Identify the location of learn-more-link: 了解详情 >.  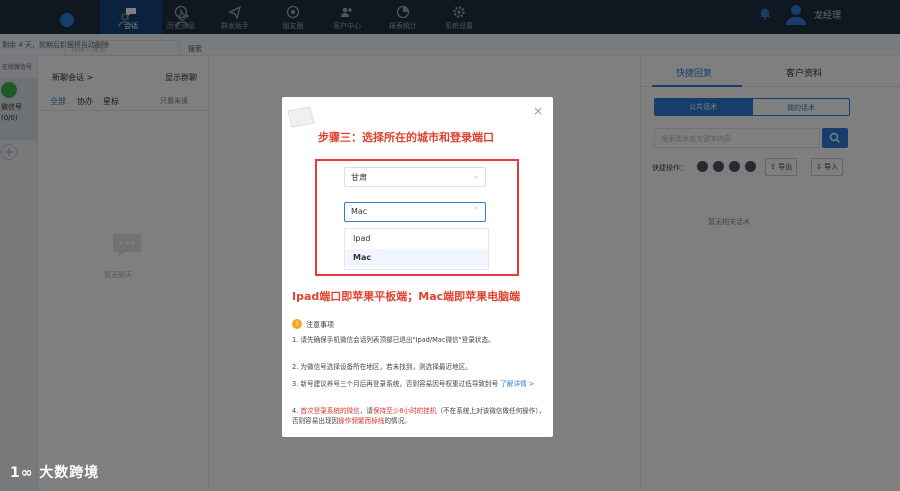
(517, 384).